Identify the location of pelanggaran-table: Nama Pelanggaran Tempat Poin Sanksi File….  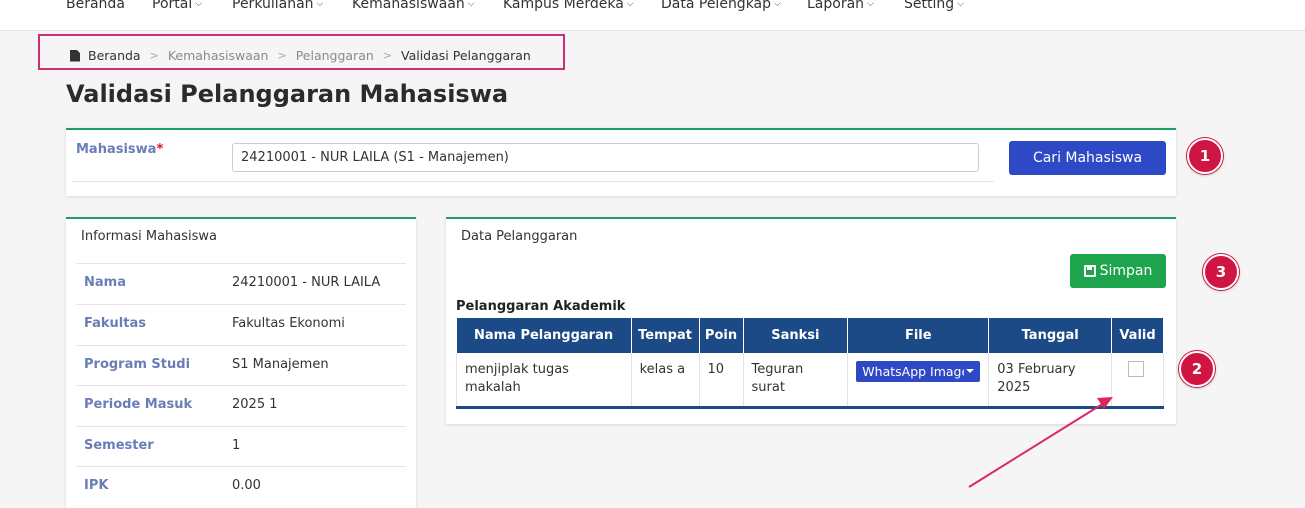
(810, 363).